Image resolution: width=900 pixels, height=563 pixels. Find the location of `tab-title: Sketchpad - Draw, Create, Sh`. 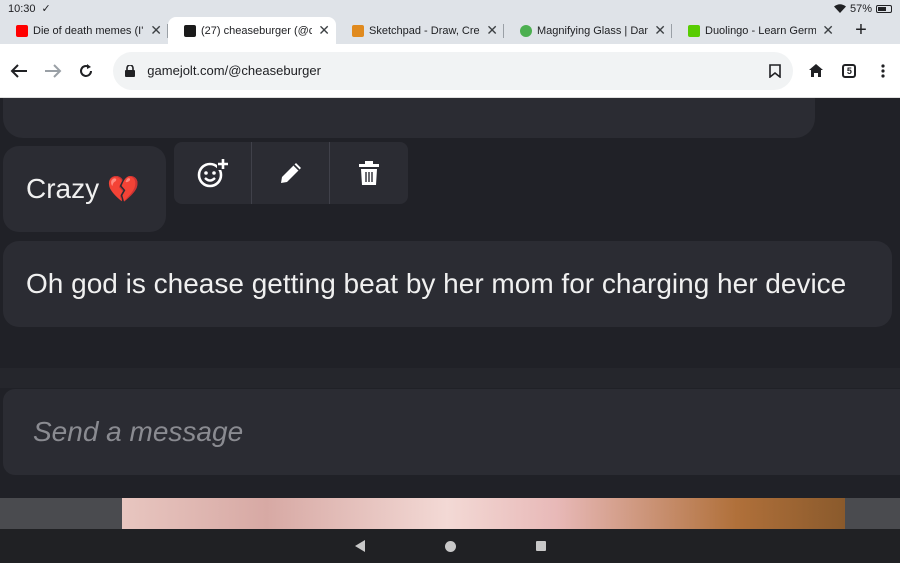

tab-title: Sketchpad - Draw, Create, Sh is located at coordinates (424, 30).